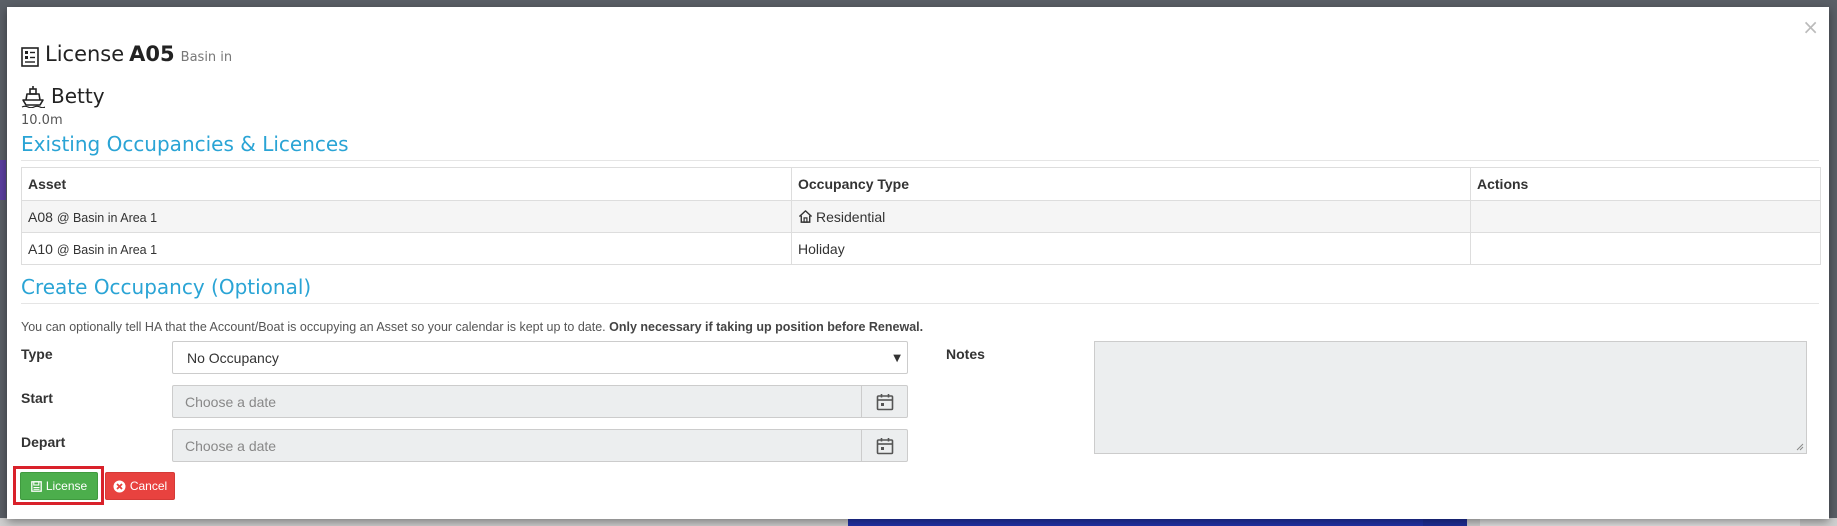 The image size is (1837, 526). Describe the element at coordinates (3, 180) in the screenshot. I see `background-strip` at that location.